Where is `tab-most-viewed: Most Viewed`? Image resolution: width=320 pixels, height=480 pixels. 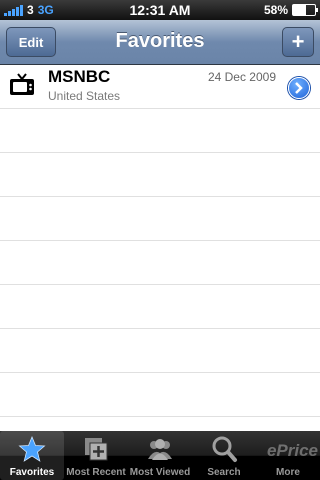 tab-most-viewed: Most Viewed is located at coordinates (160, 455).